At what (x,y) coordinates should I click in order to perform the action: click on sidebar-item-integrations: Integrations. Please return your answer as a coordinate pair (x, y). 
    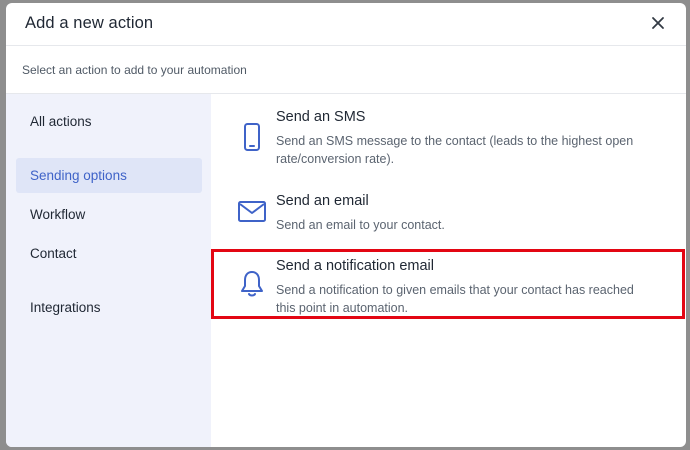
    Looking at the image, I should click on (109, 307).